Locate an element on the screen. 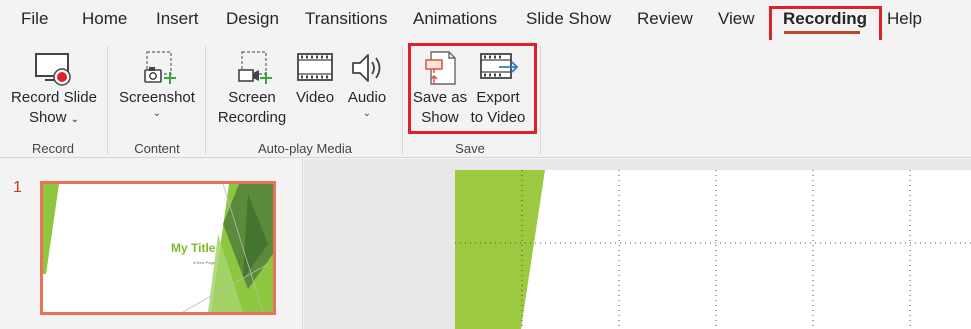 The image size is (971, 329). tab-file: File is located at coordinates (34, 19).